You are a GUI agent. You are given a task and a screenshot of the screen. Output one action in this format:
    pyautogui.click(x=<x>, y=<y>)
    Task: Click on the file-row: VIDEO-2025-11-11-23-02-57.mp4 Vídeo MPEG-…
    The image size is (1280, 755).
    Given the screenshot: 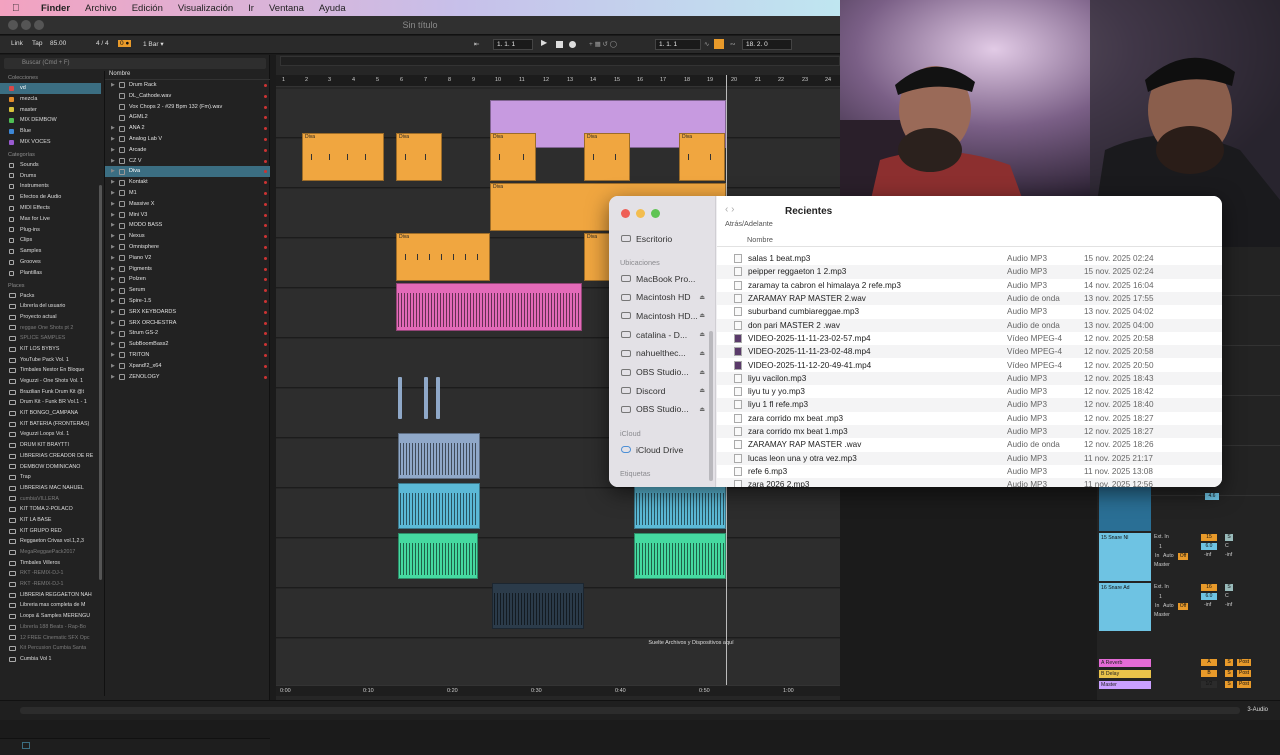 What is the action you would take?
    pyautogui.click(x=969, y=338)
    